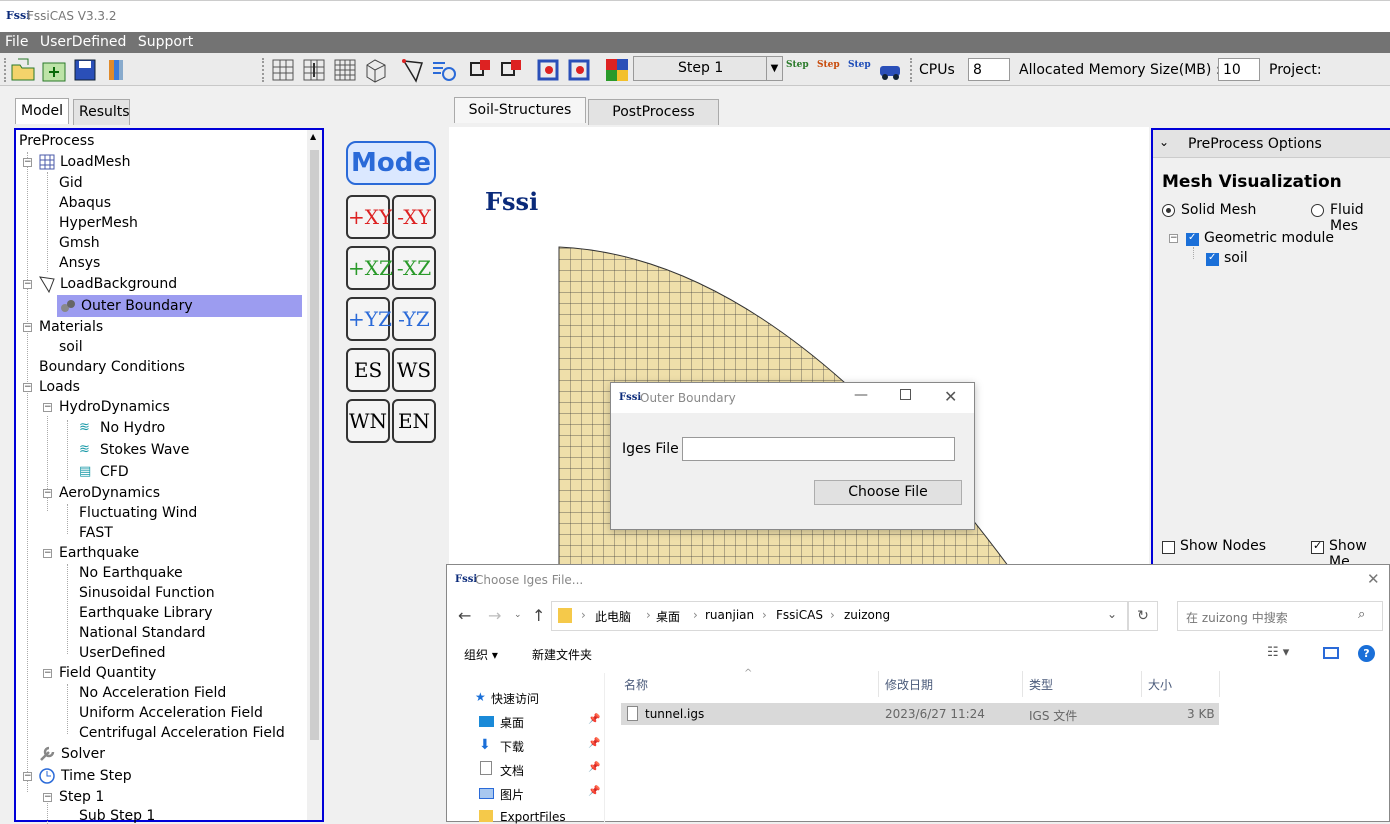  What do you see at coordinates (613, 616) in the screenshot?
I see `path-segment: 此电脑` at bounding box center [613, 616].